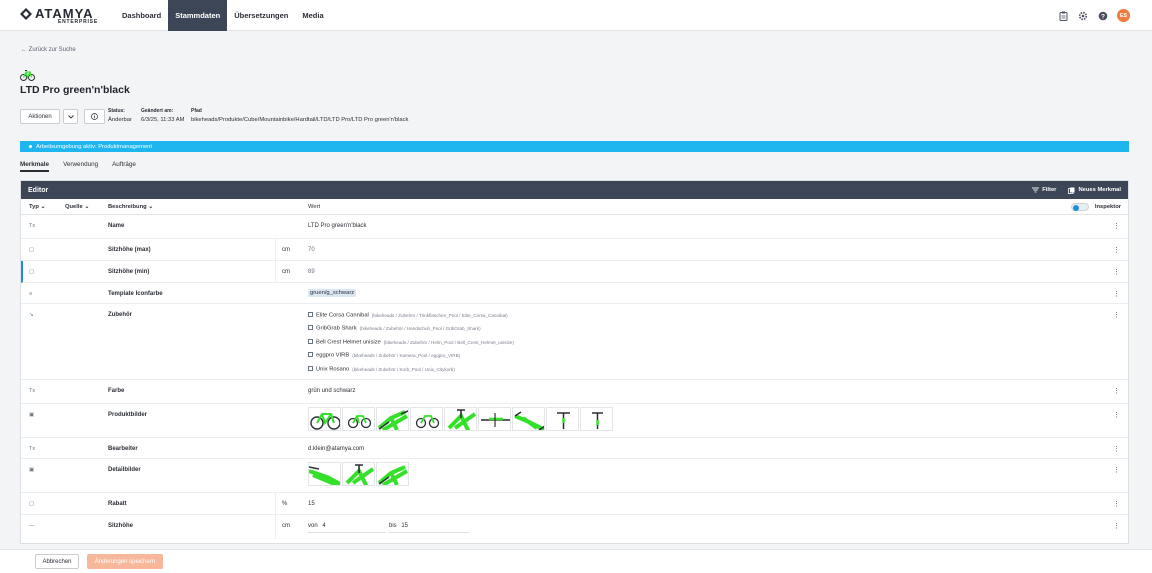 The image size is (1152, 573). What do you see at coordinates (32, 526) in the screenshot?
I see `range-type-icon: —` at bounding box center [32, 526].